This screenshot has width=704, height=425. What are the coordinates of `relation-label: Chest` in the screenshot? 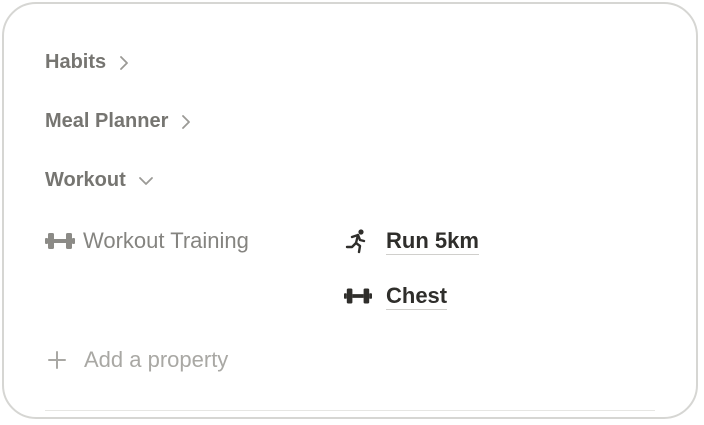 It's located at (417, 296).